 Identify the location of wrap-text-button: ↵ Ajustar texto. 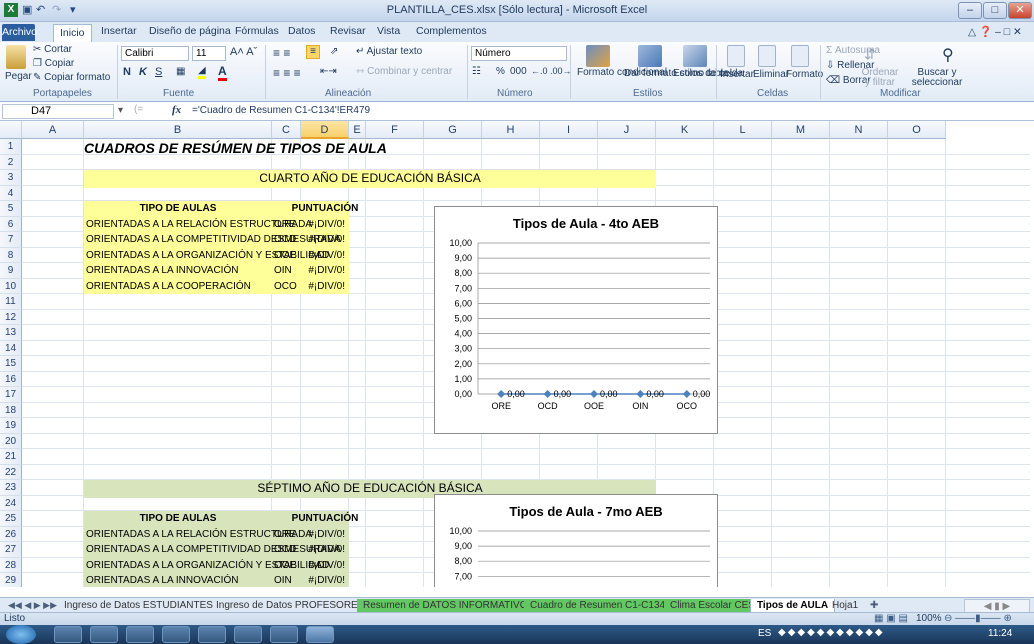
(389, 51).